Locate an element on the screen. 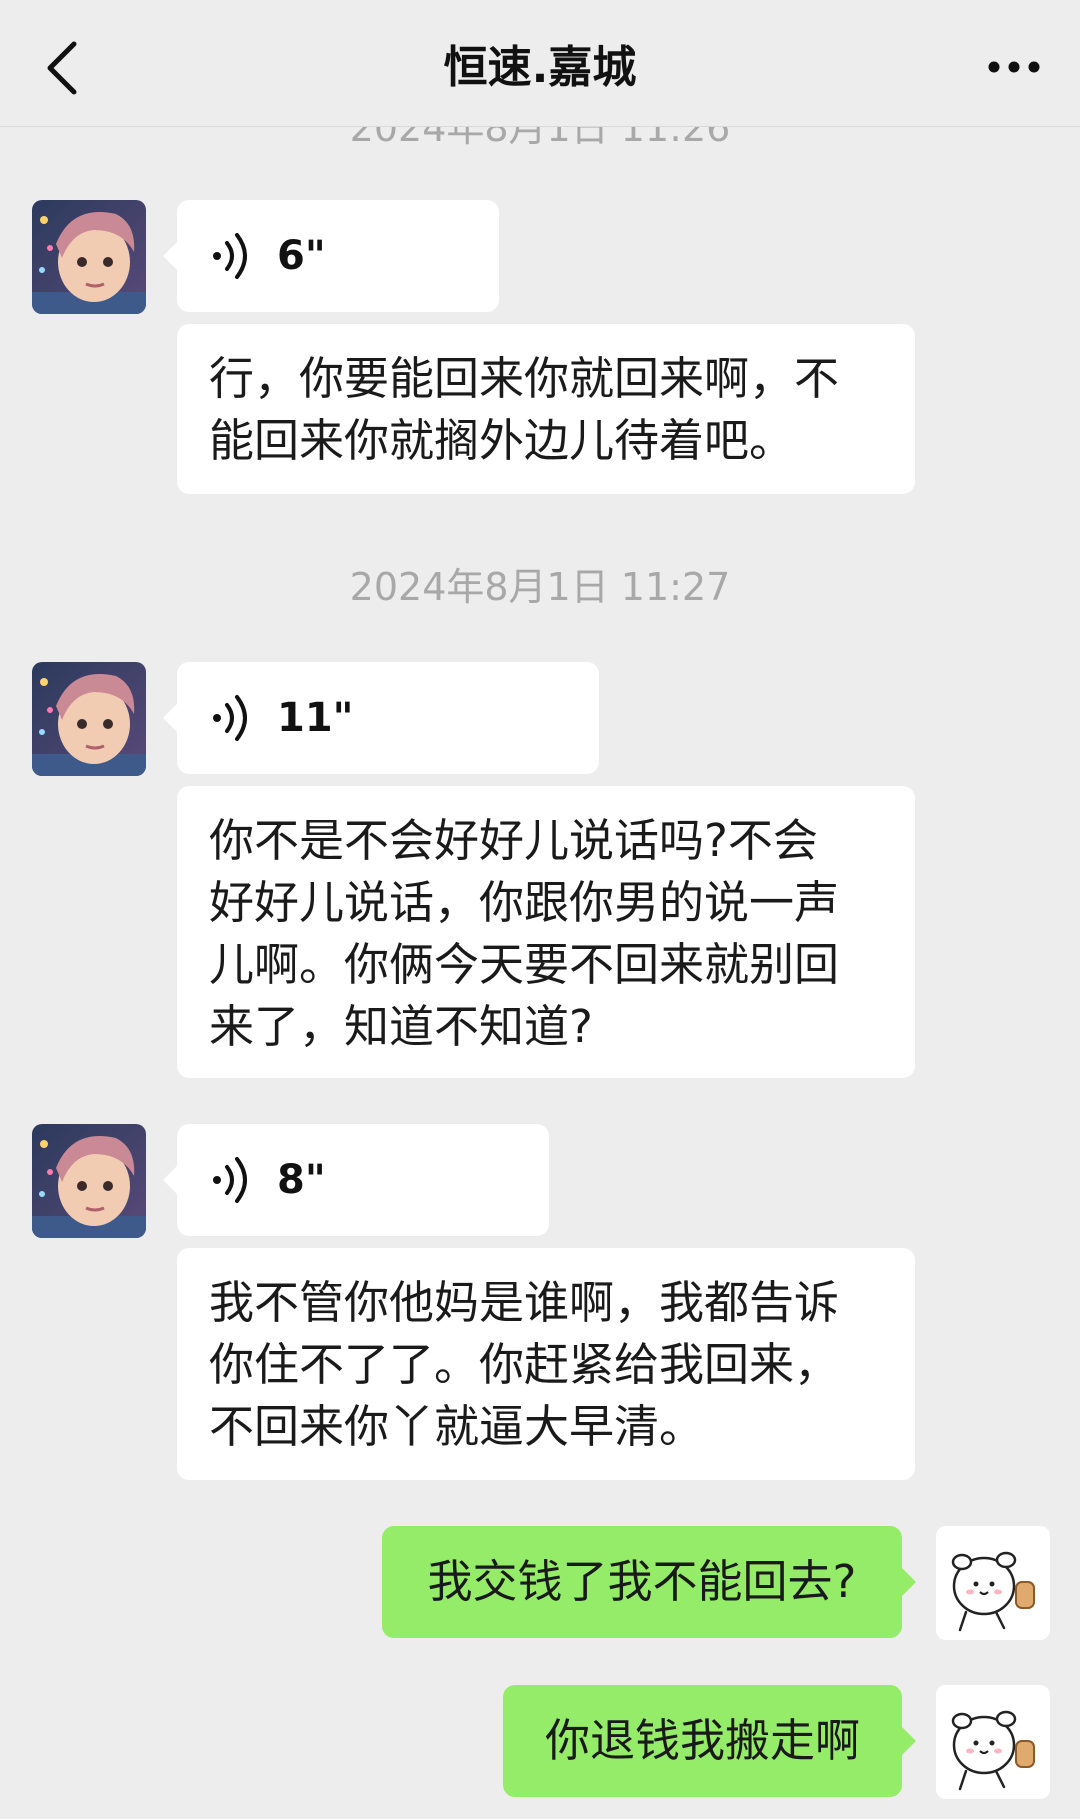 The width and height of the screenshot is (1080, 1819). message-text: 你退钱我搬走啊 is located at coordinates (702, 1740).